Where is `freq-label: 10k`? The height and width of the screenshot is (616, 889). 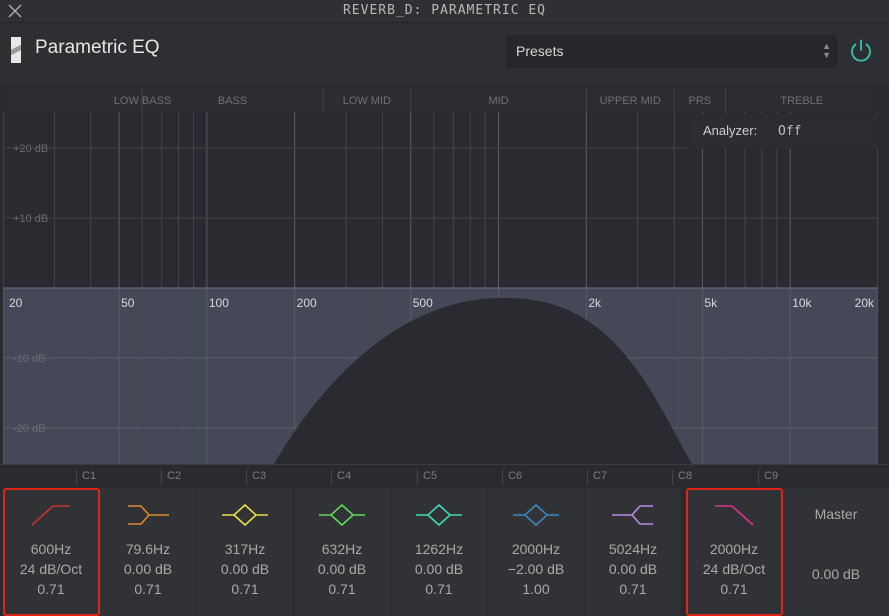
freq-label: 10k is located at coordinates (802, 303).